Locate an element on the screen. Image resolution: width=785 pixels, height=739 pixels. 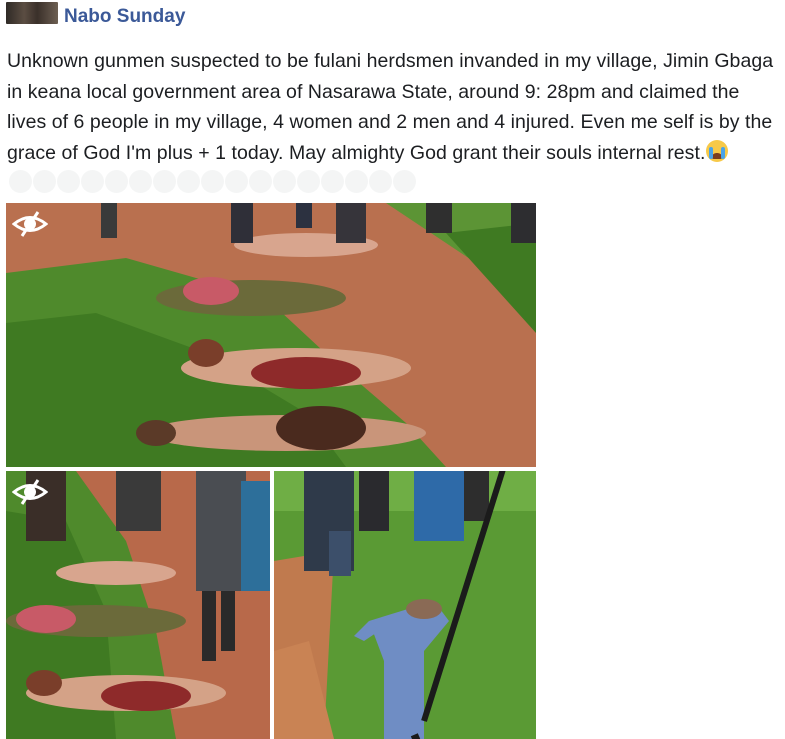
photo-man-on-grass is located at coordinates (405, 605).